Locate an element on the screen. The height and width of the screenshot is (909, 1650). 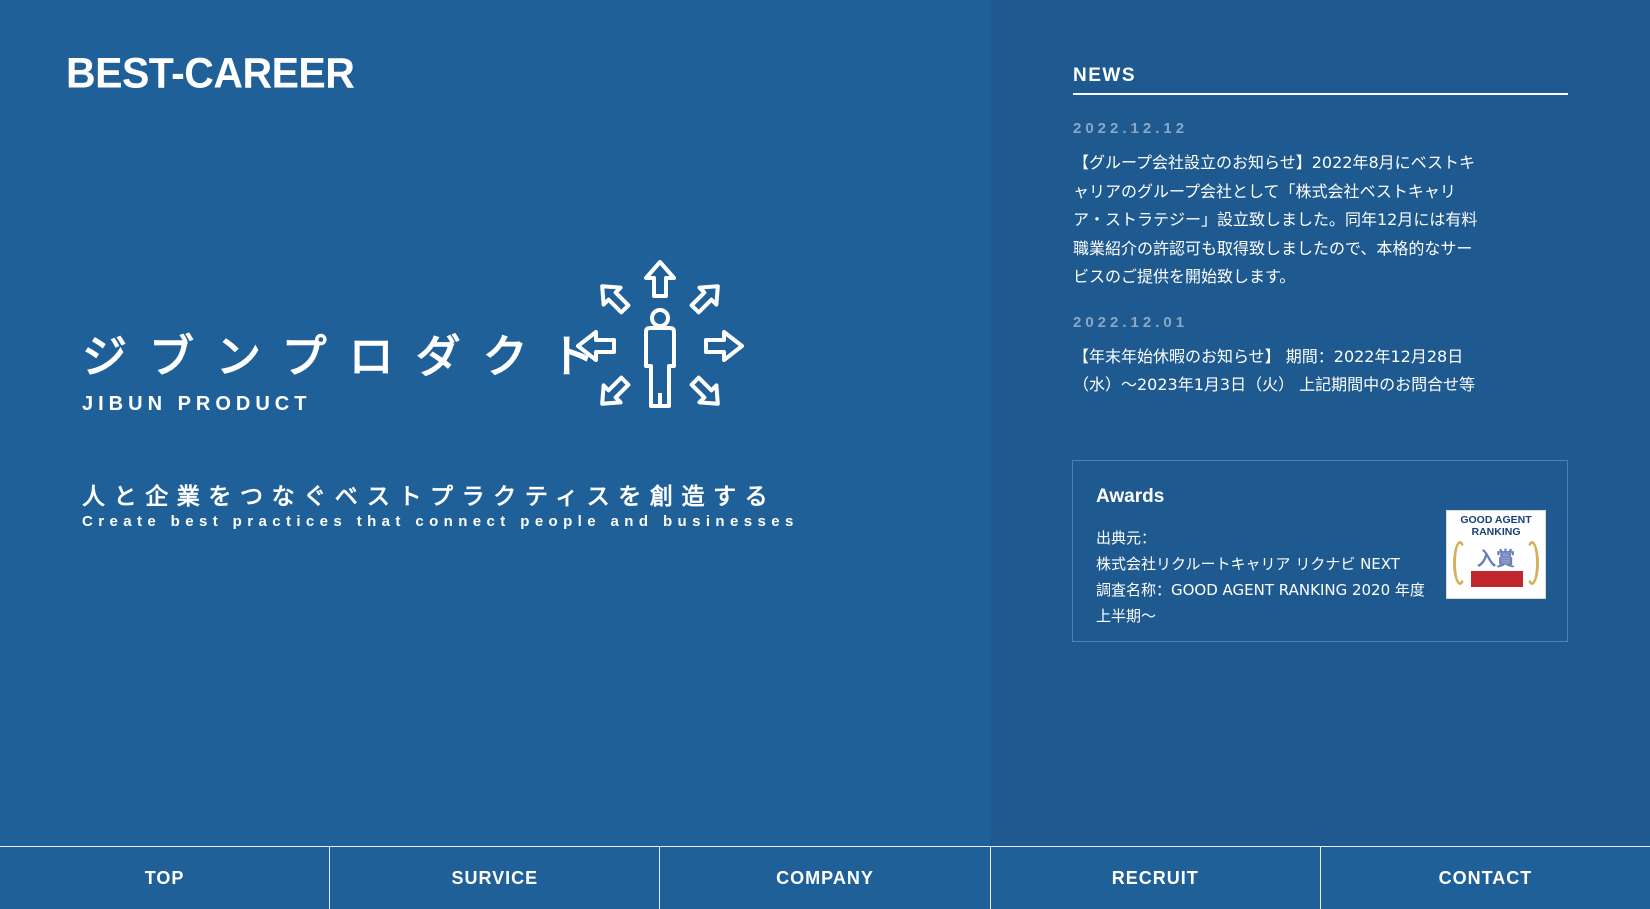
news-date: 2022.12.12 is located at coordinates (1131, 128).